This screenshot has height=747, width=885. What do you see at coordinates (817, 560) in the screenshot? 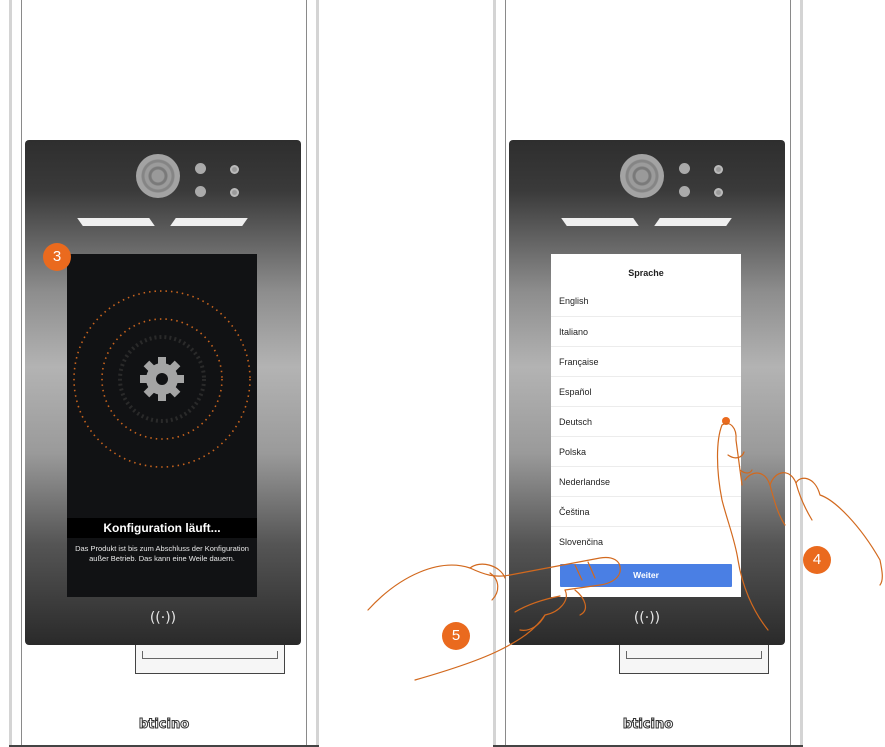
I see `step-badge-4: 4` at bounding box center [817, 560].